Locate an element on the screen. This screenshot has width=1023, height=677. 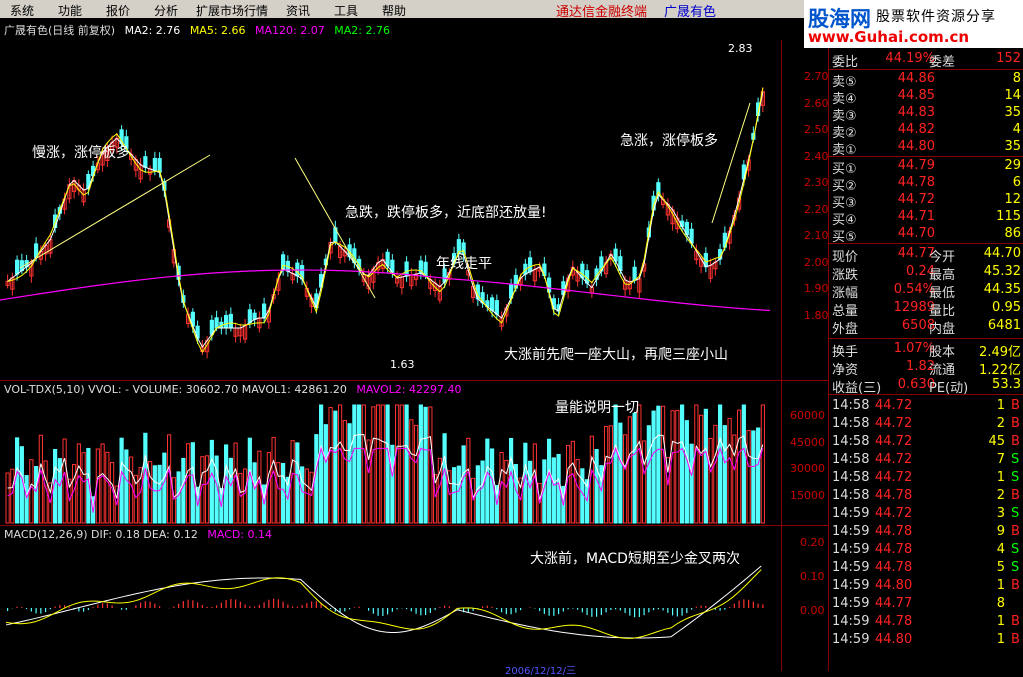
stat-row: 外盘 6508 内盘 6481 is located at coordinates (926, 327).